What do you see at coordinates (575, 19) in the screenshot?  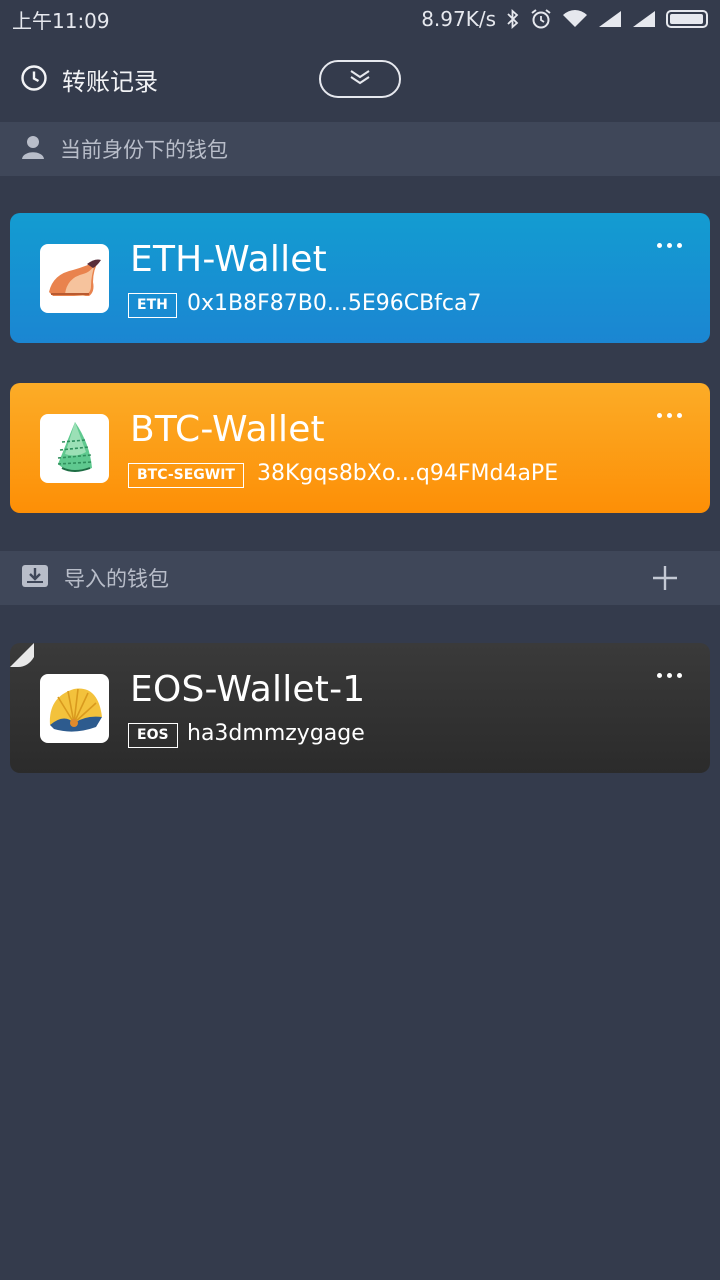 I see `wifi-icon` at bounding box center [575, 19].